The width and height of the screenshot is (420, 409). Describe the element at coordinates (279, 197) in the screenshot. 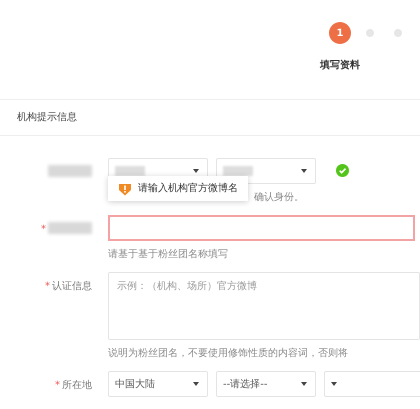

I see `hint-text: 确认身份。` at that location.